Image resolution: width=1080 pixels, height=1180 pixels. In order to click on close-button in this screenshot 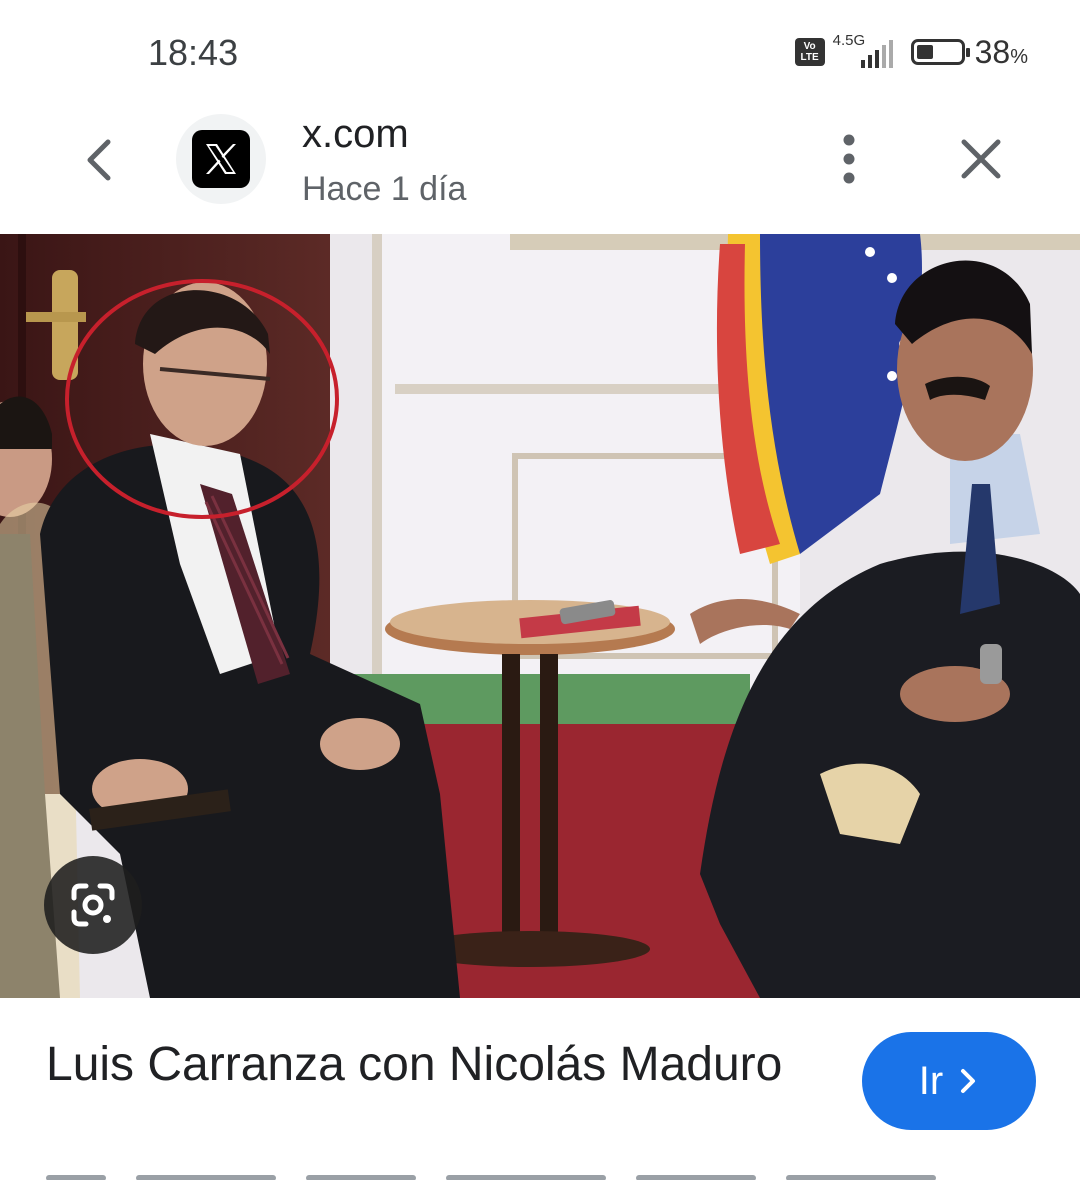, I will do `click(981, 159)`.